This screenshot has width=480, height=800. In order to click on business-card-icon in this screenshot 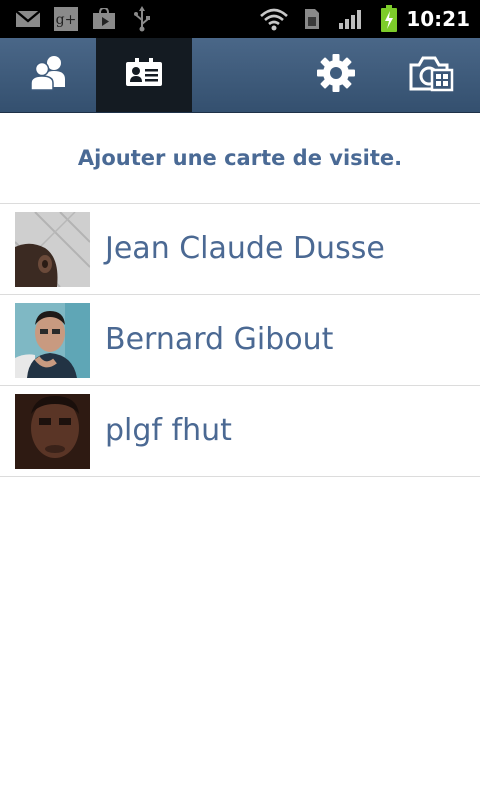, I will do `click(144, 75)`.